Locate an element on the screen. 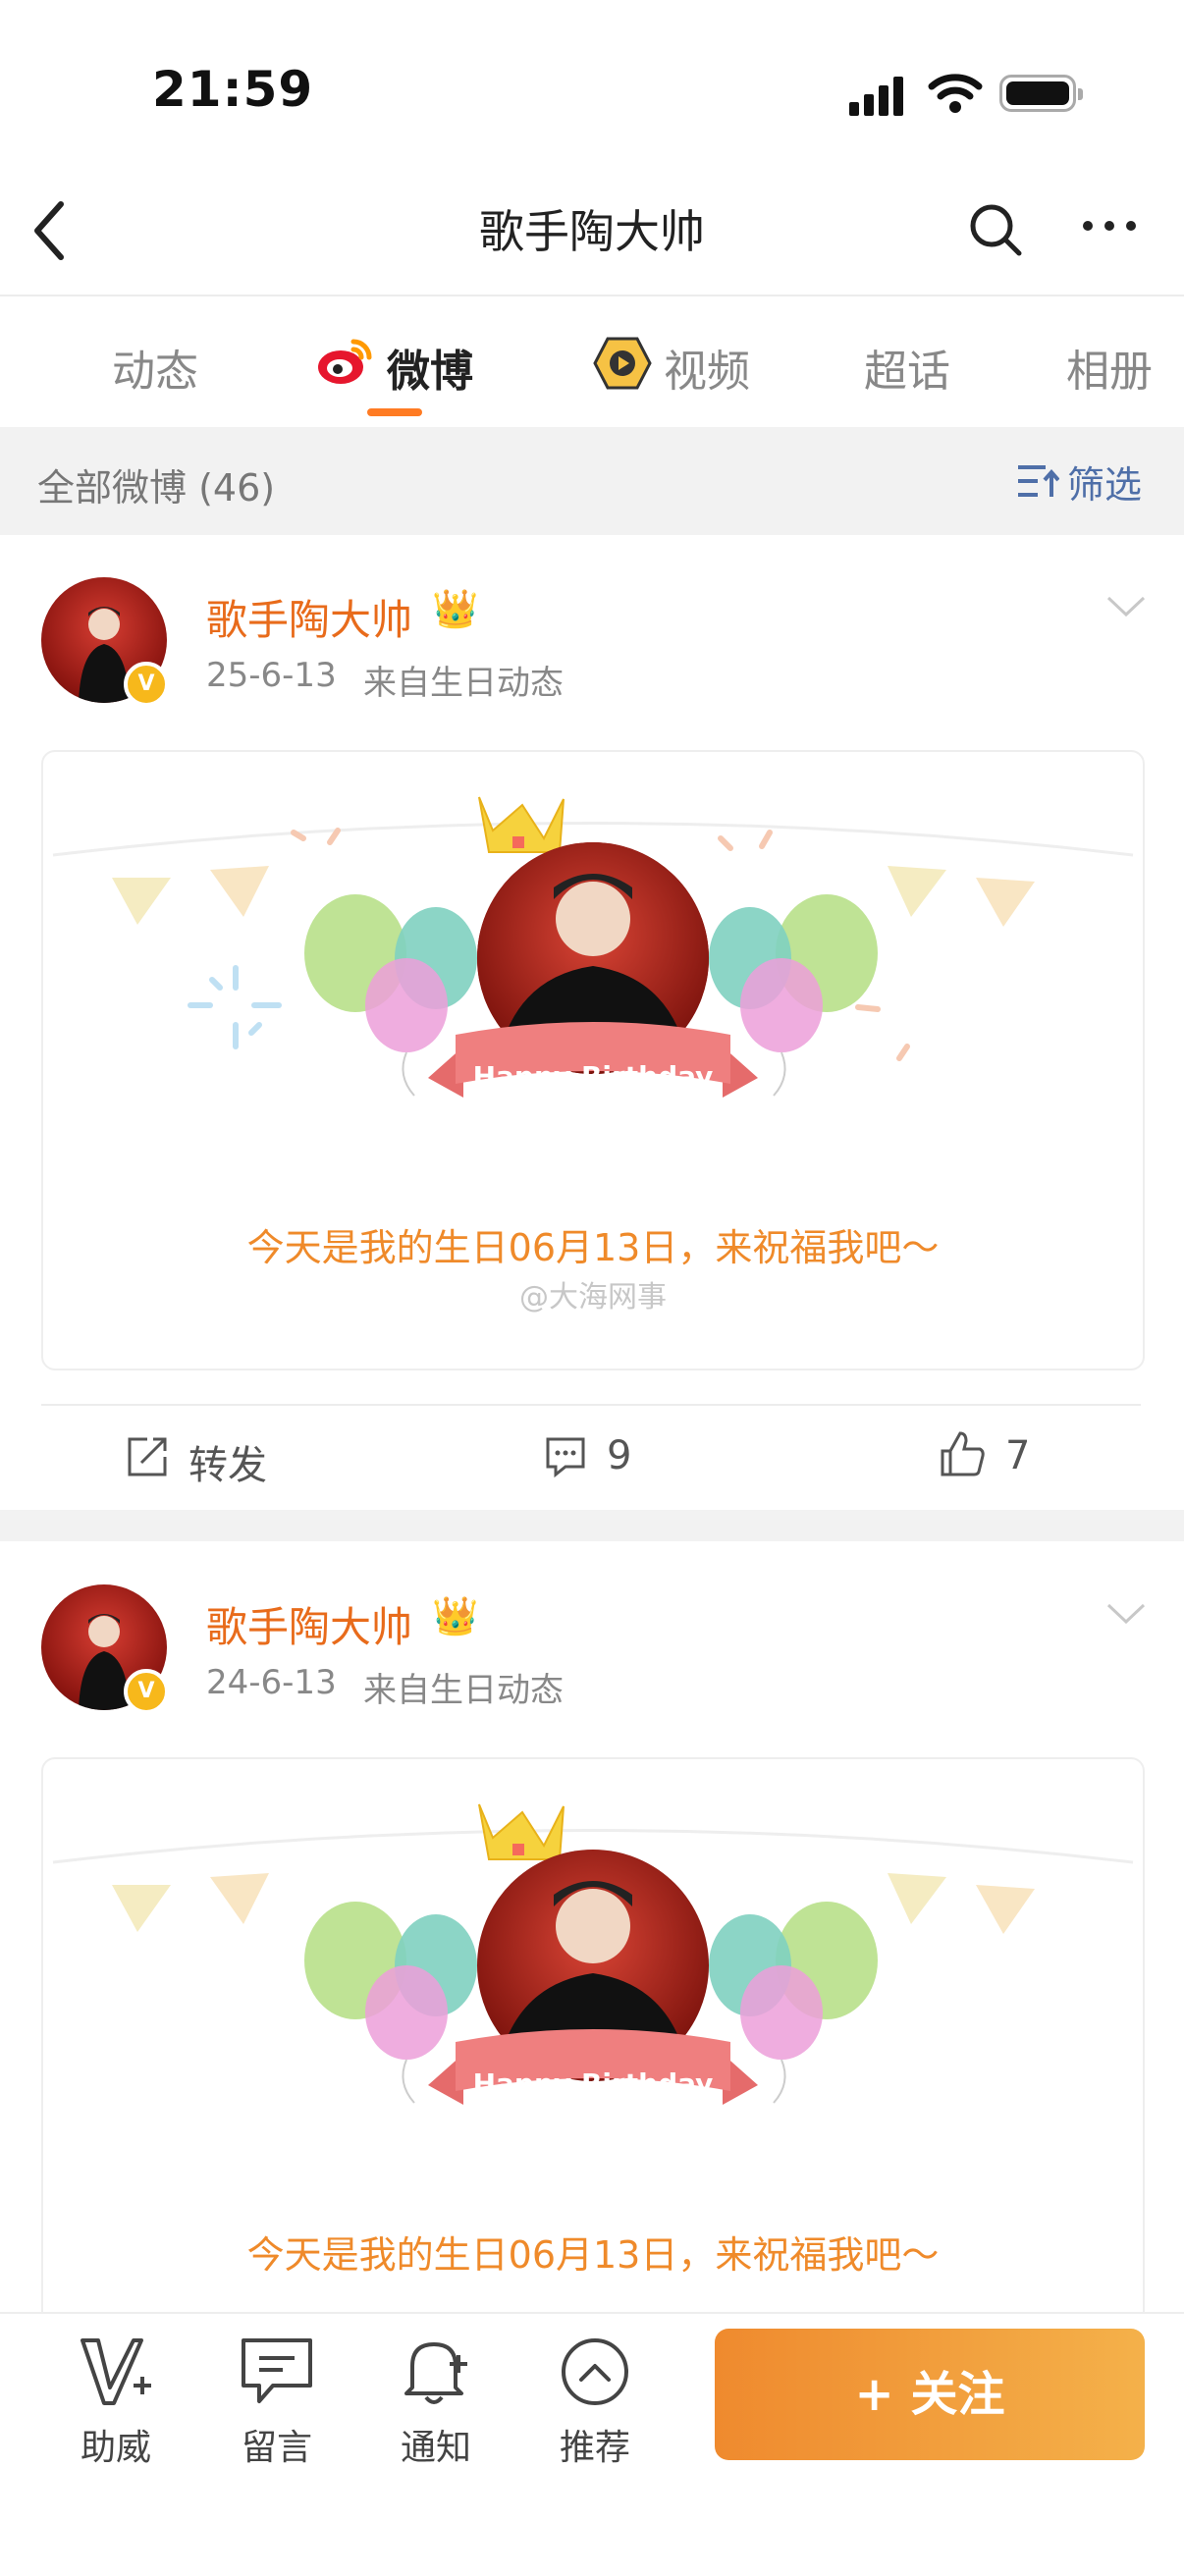  cellular-signal-icon is located at coordinates (876, 96).